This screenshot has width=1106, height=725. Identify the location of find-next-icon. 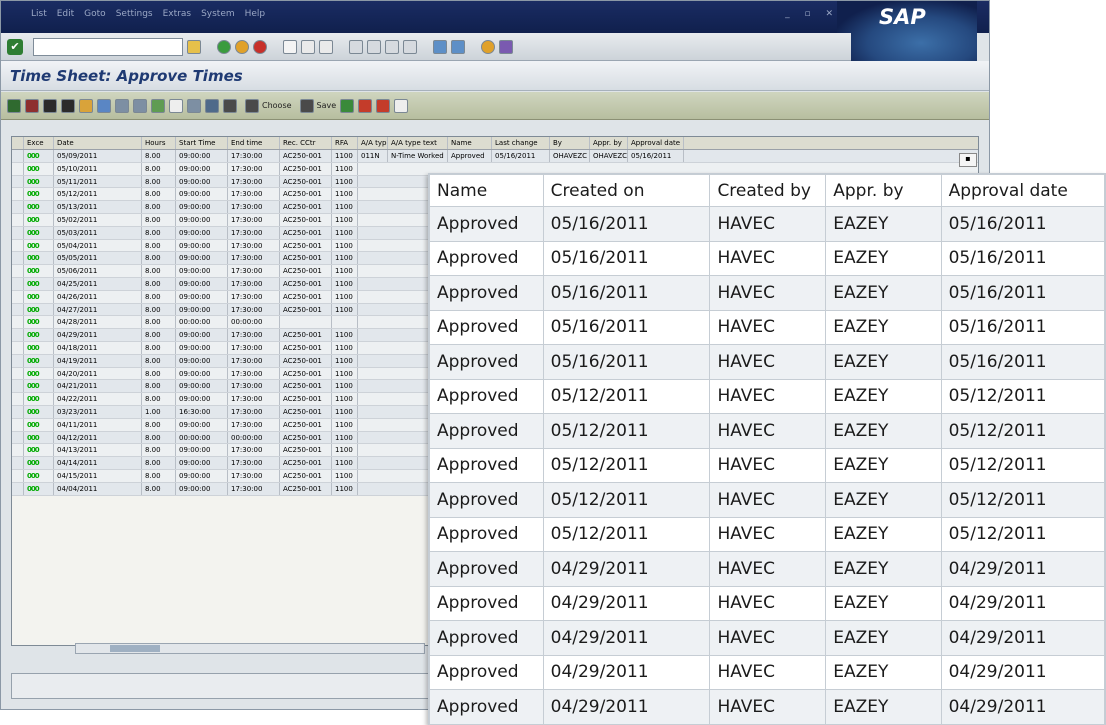
(326, 46).